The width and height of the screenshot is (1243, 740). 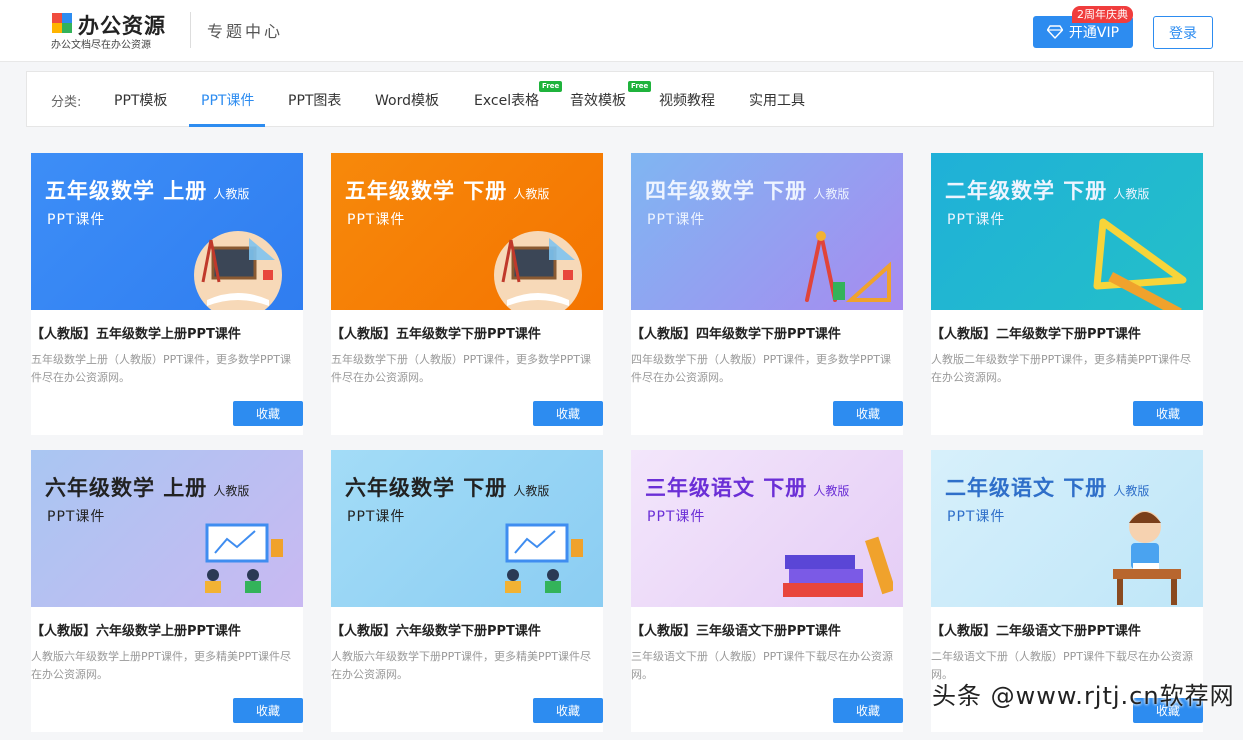 What do you see at coordinates (407, 100) in the screenshot?
I see `category-word-template: Word模板` at bounding box center [407, 100].